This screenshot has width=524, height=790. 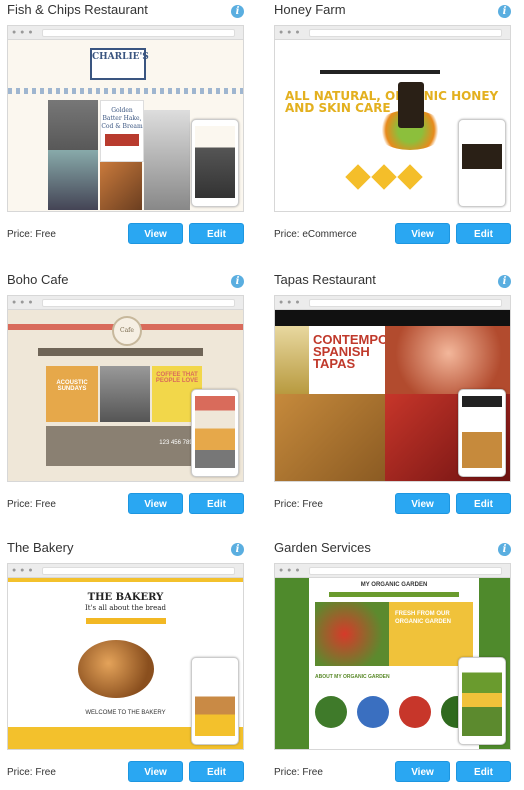 I want to click on preview-logo: Cafe, so click(x=127, y=331).